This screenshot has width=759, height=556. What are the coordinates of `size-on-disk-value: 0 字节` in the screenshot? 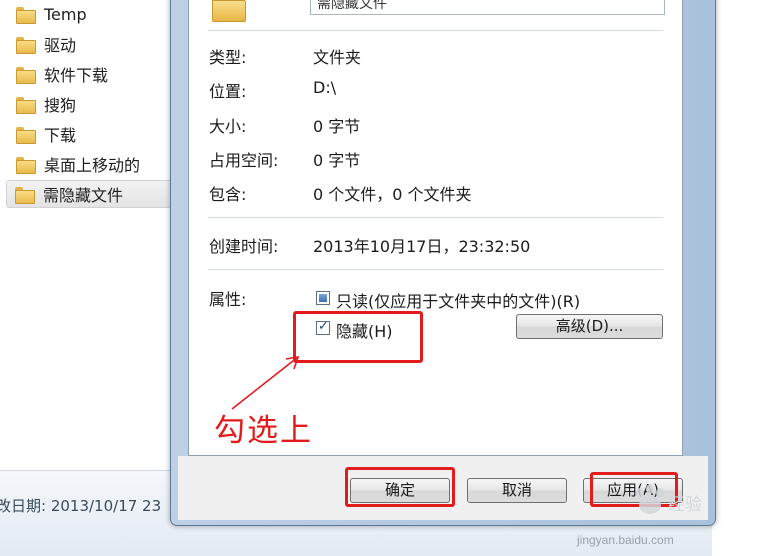 It's located at (337, 160).